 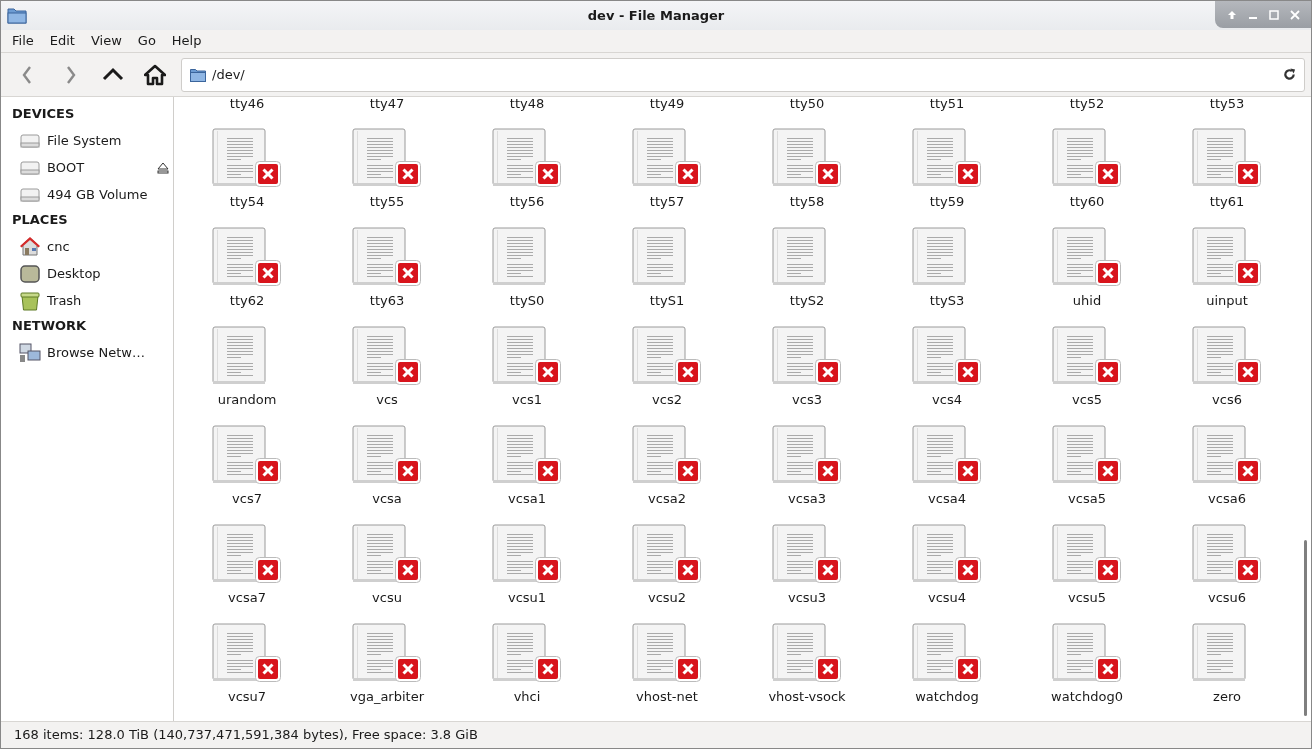 I want to click on device-entry: vcs4, so click(x=947, y=358).